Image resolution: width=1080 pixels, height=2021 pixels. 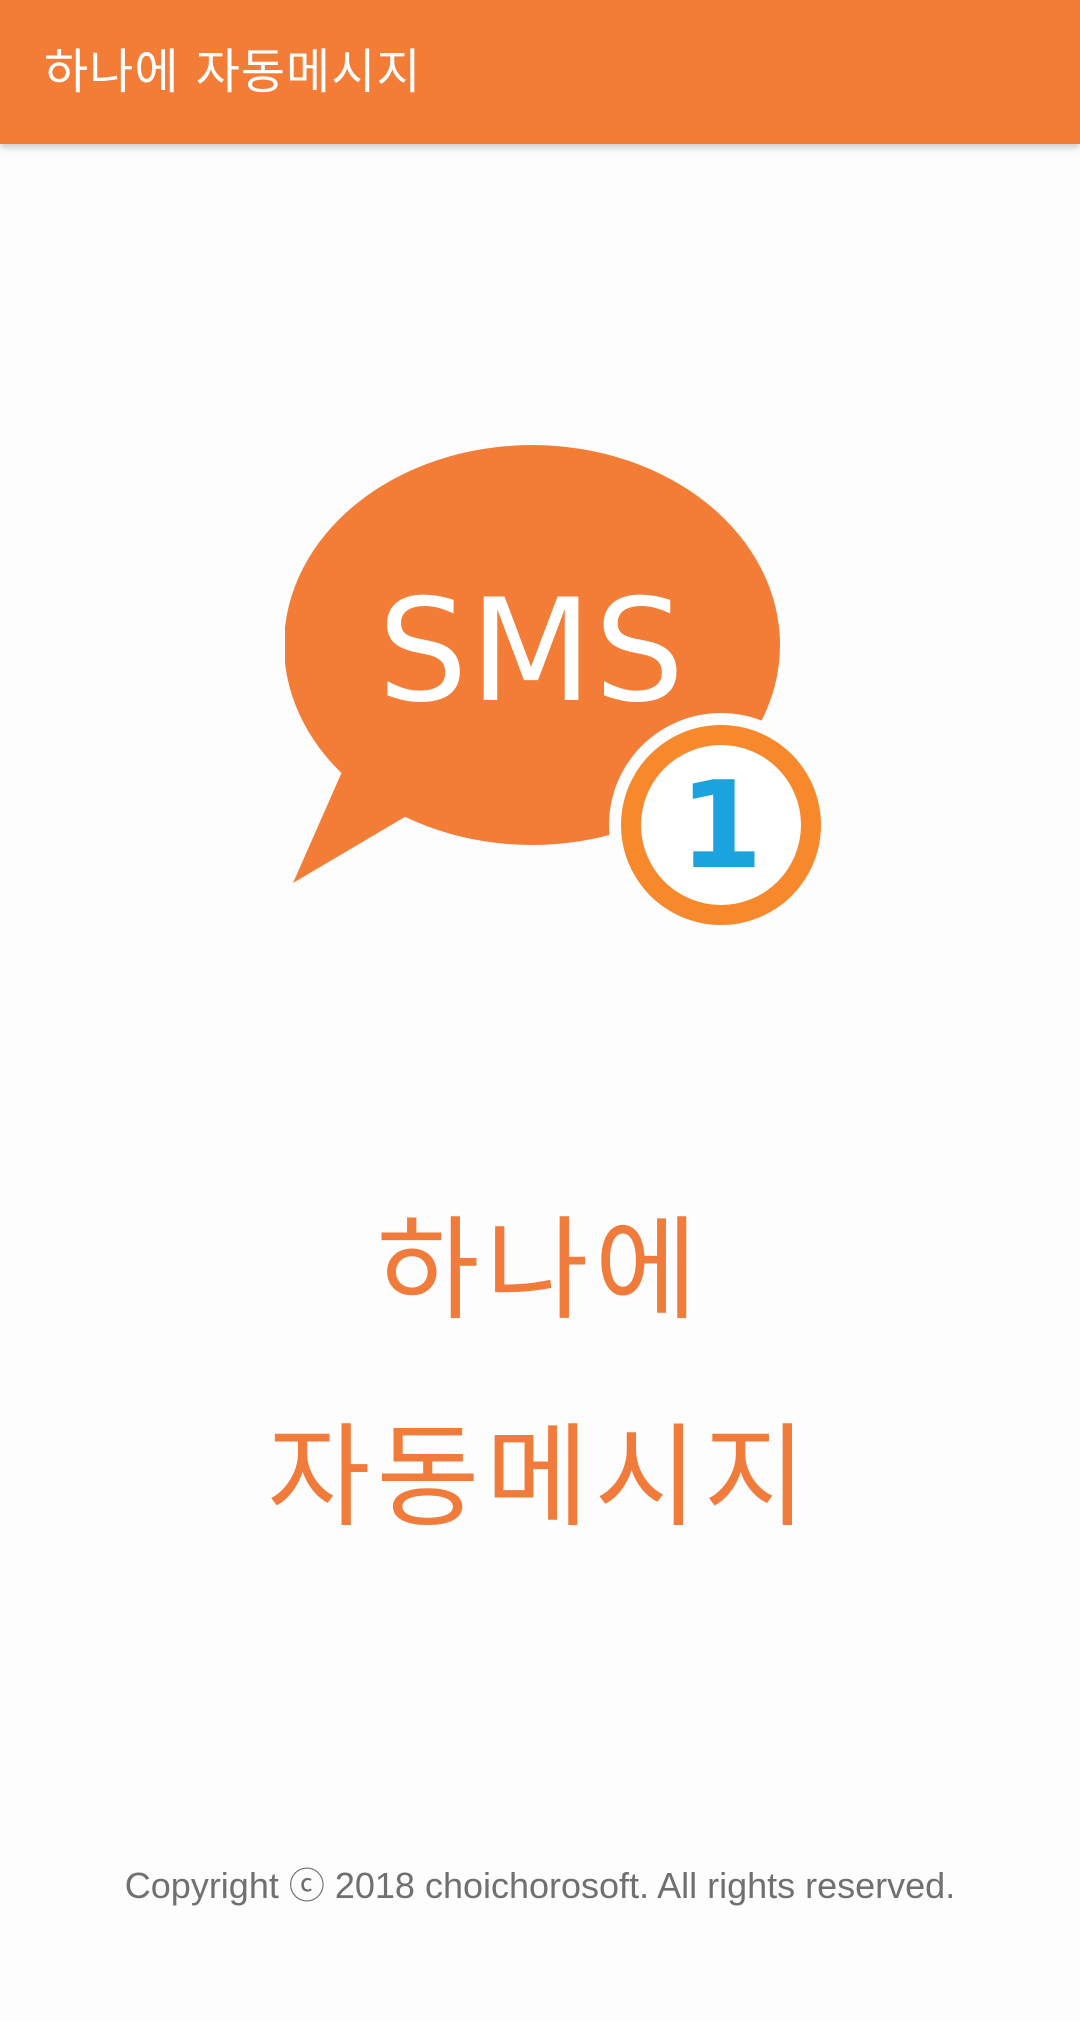 I want to click on app-bar: 하나에 자동메시지, so click(x=540, y=72).